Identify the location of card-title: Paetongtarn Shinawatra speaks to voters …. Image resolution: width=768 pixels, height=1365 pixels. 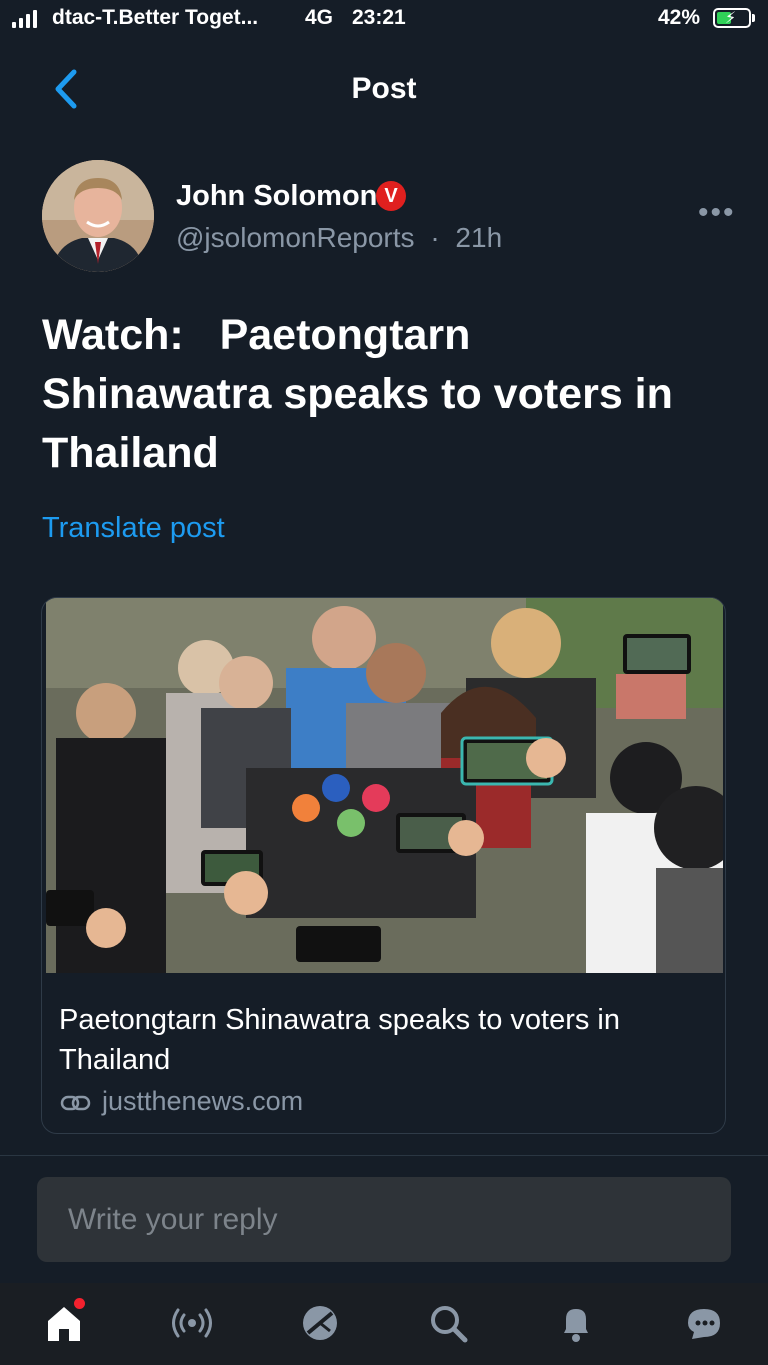
(384, 1040).